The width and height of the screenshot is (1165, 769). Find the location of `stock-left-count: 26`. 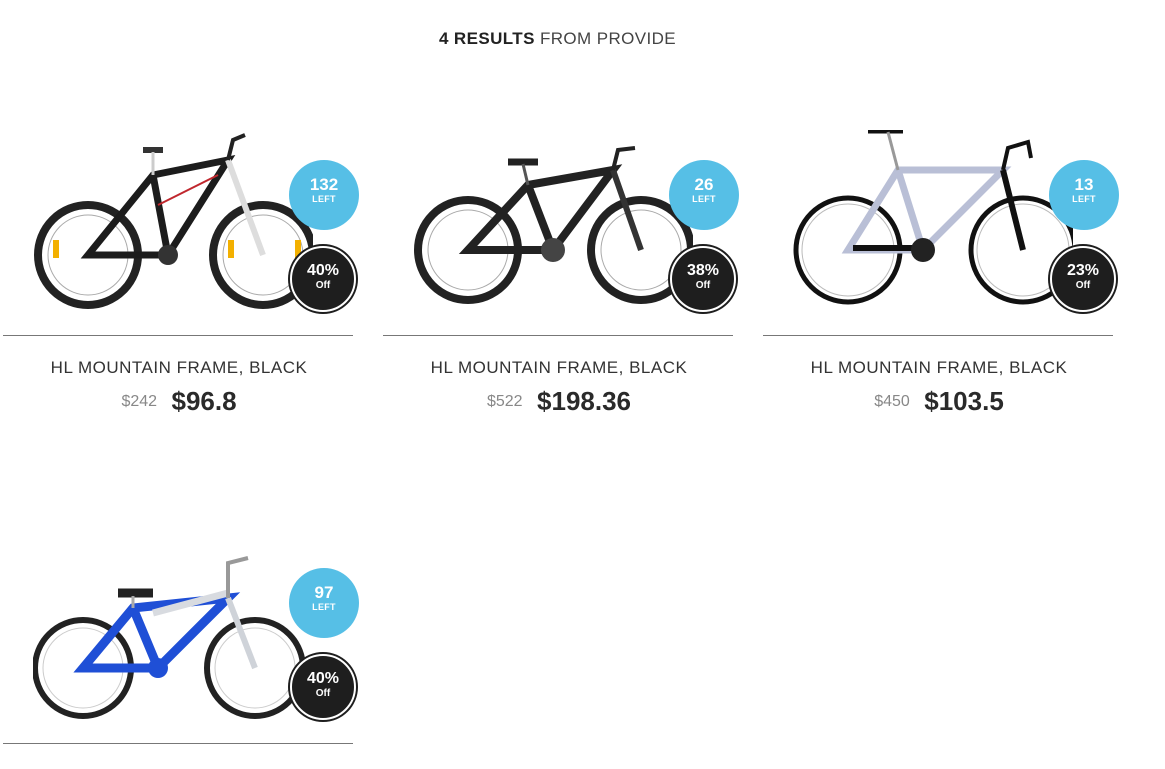

stock-left-count: 26 is located at coordinates (704, 184).